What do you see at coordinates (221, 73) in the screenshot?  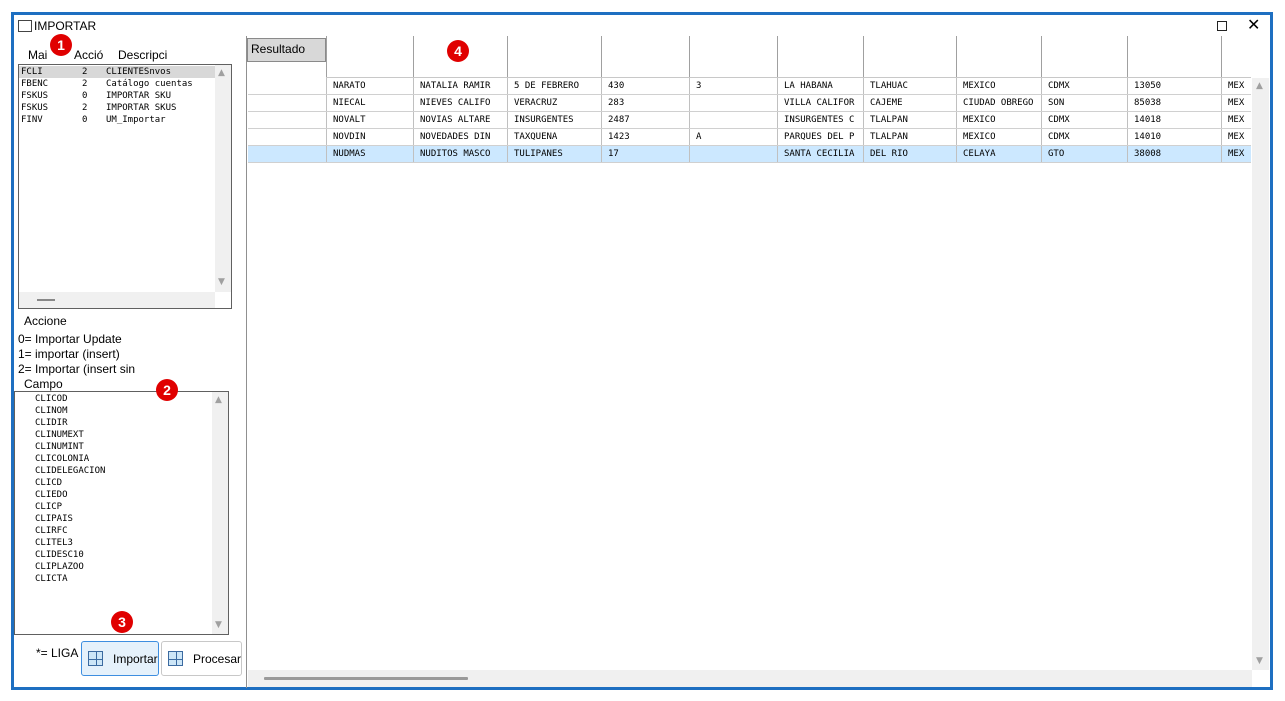 I see `scroll-up-icon: ▲` at bounding box center [221, 73].